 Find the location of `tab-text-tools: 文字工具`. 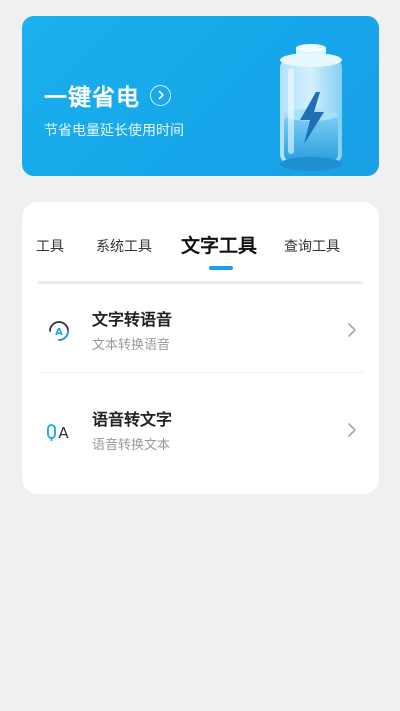

tab-text-tools: 文字工具 is located at coordinates (219, 244).